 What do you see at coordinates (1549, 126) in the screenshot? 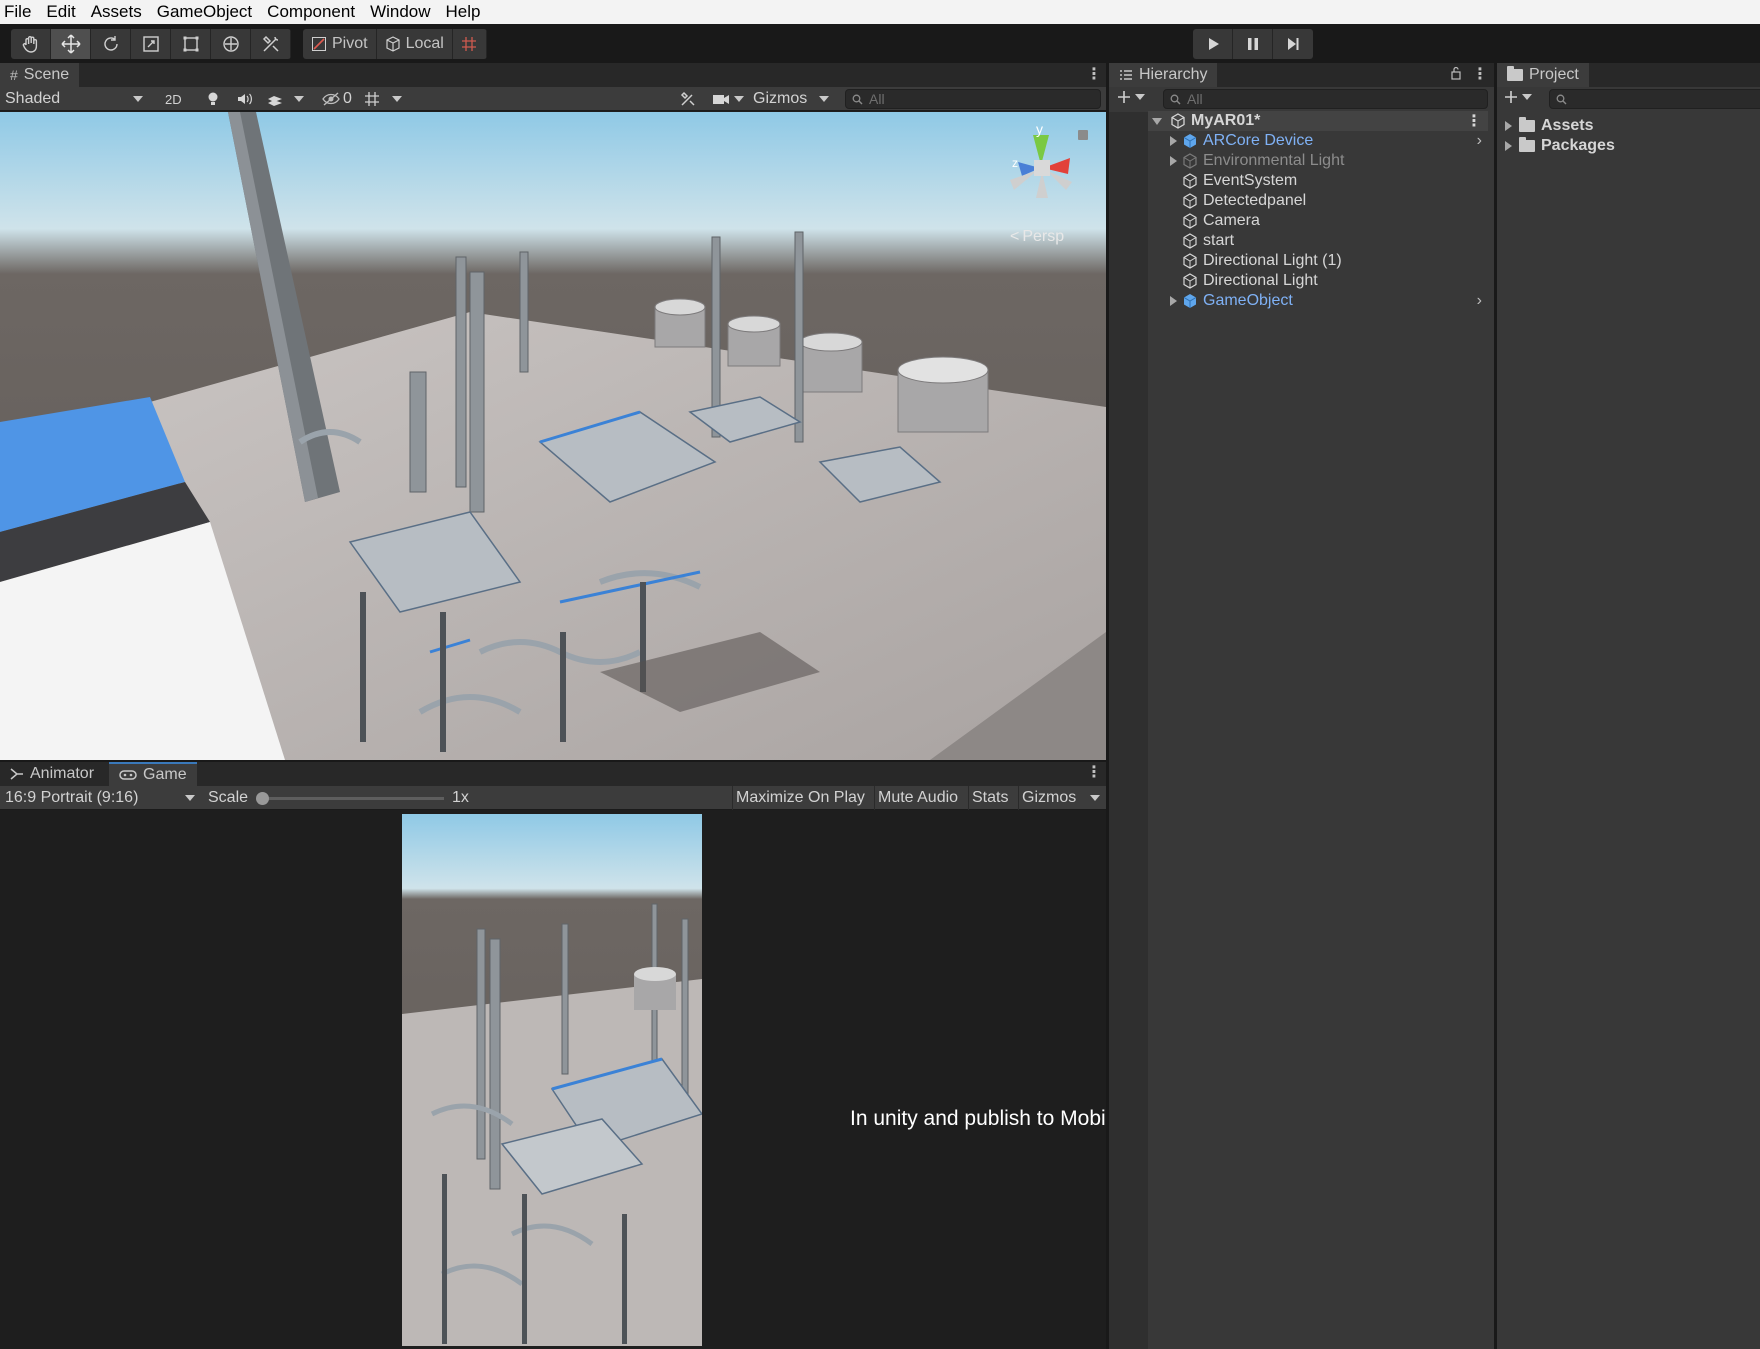
I see `project-folder-assets: Assets` at bounding box center [1549, 126].